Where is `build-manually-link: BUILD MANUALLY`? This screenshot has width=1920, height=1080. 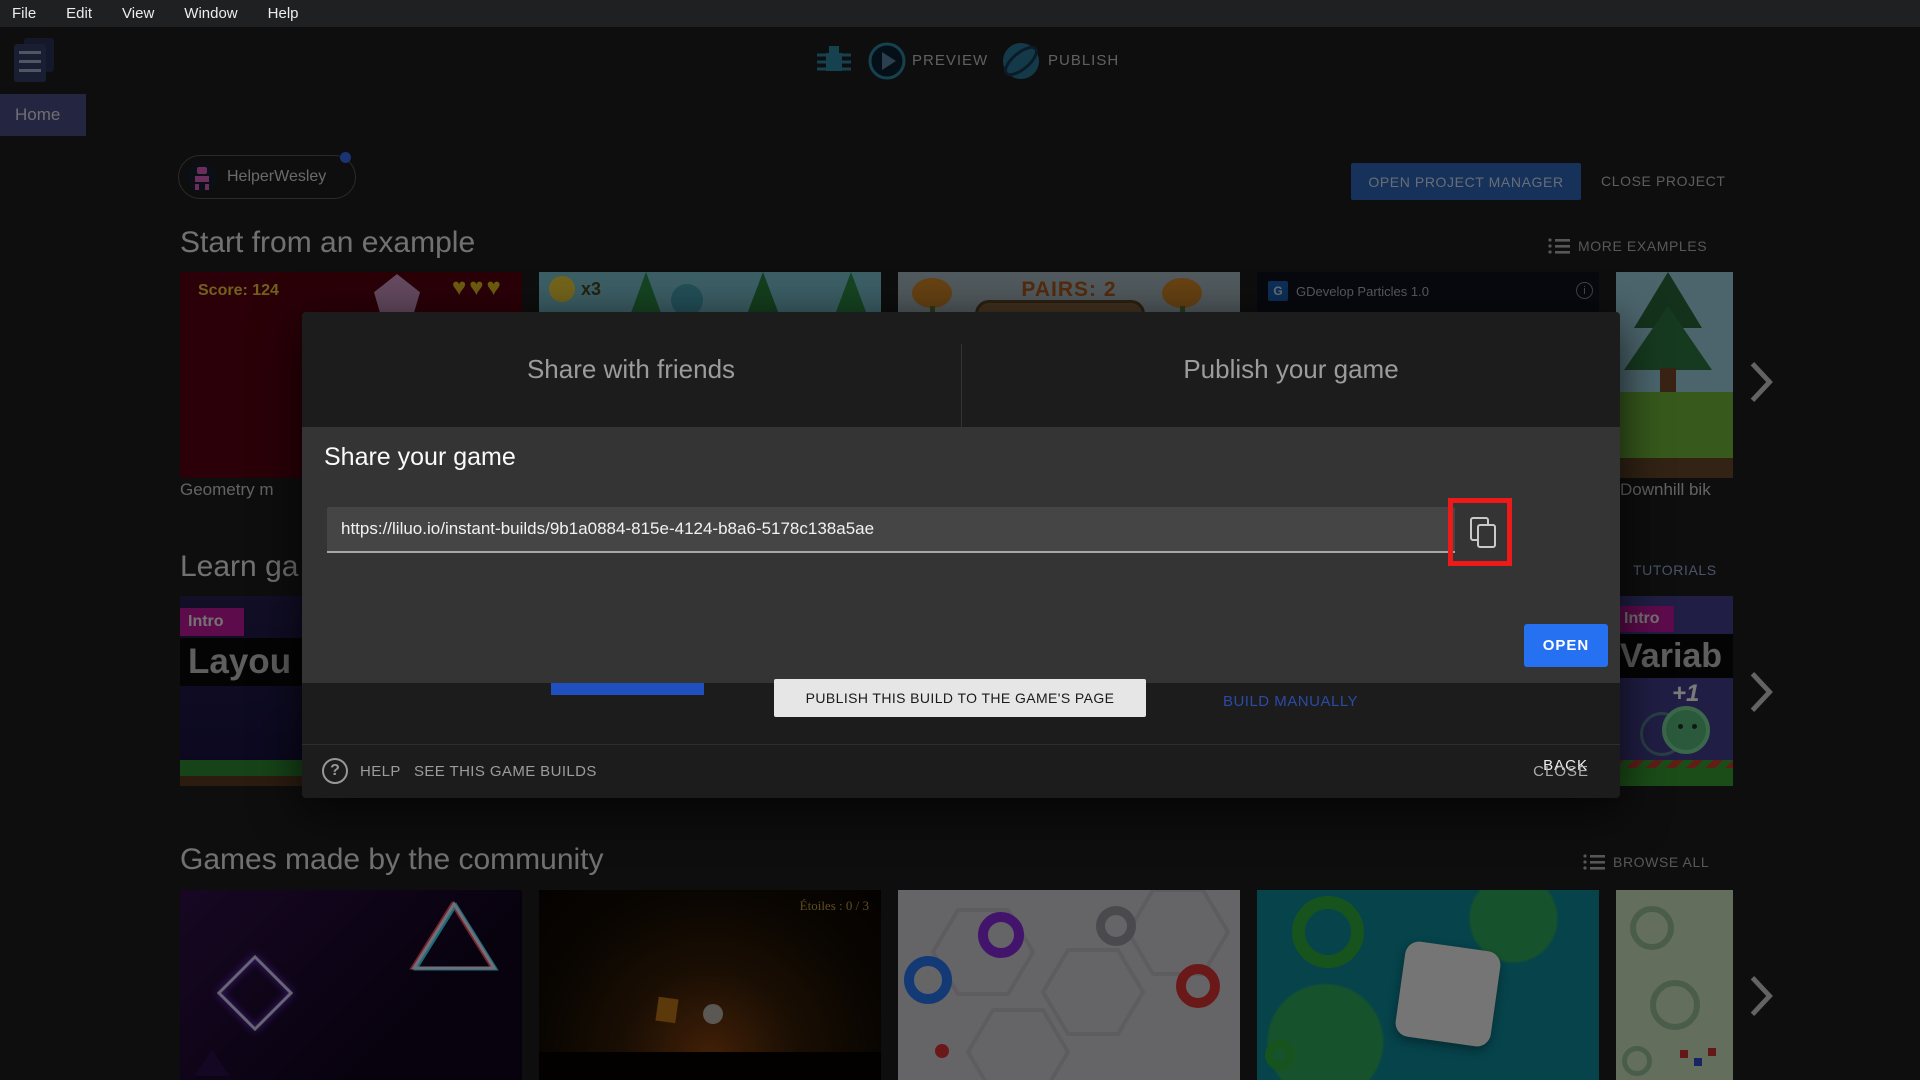 build-manually-link: BUILD MANUALLY is located at coordinates (1290, 701).